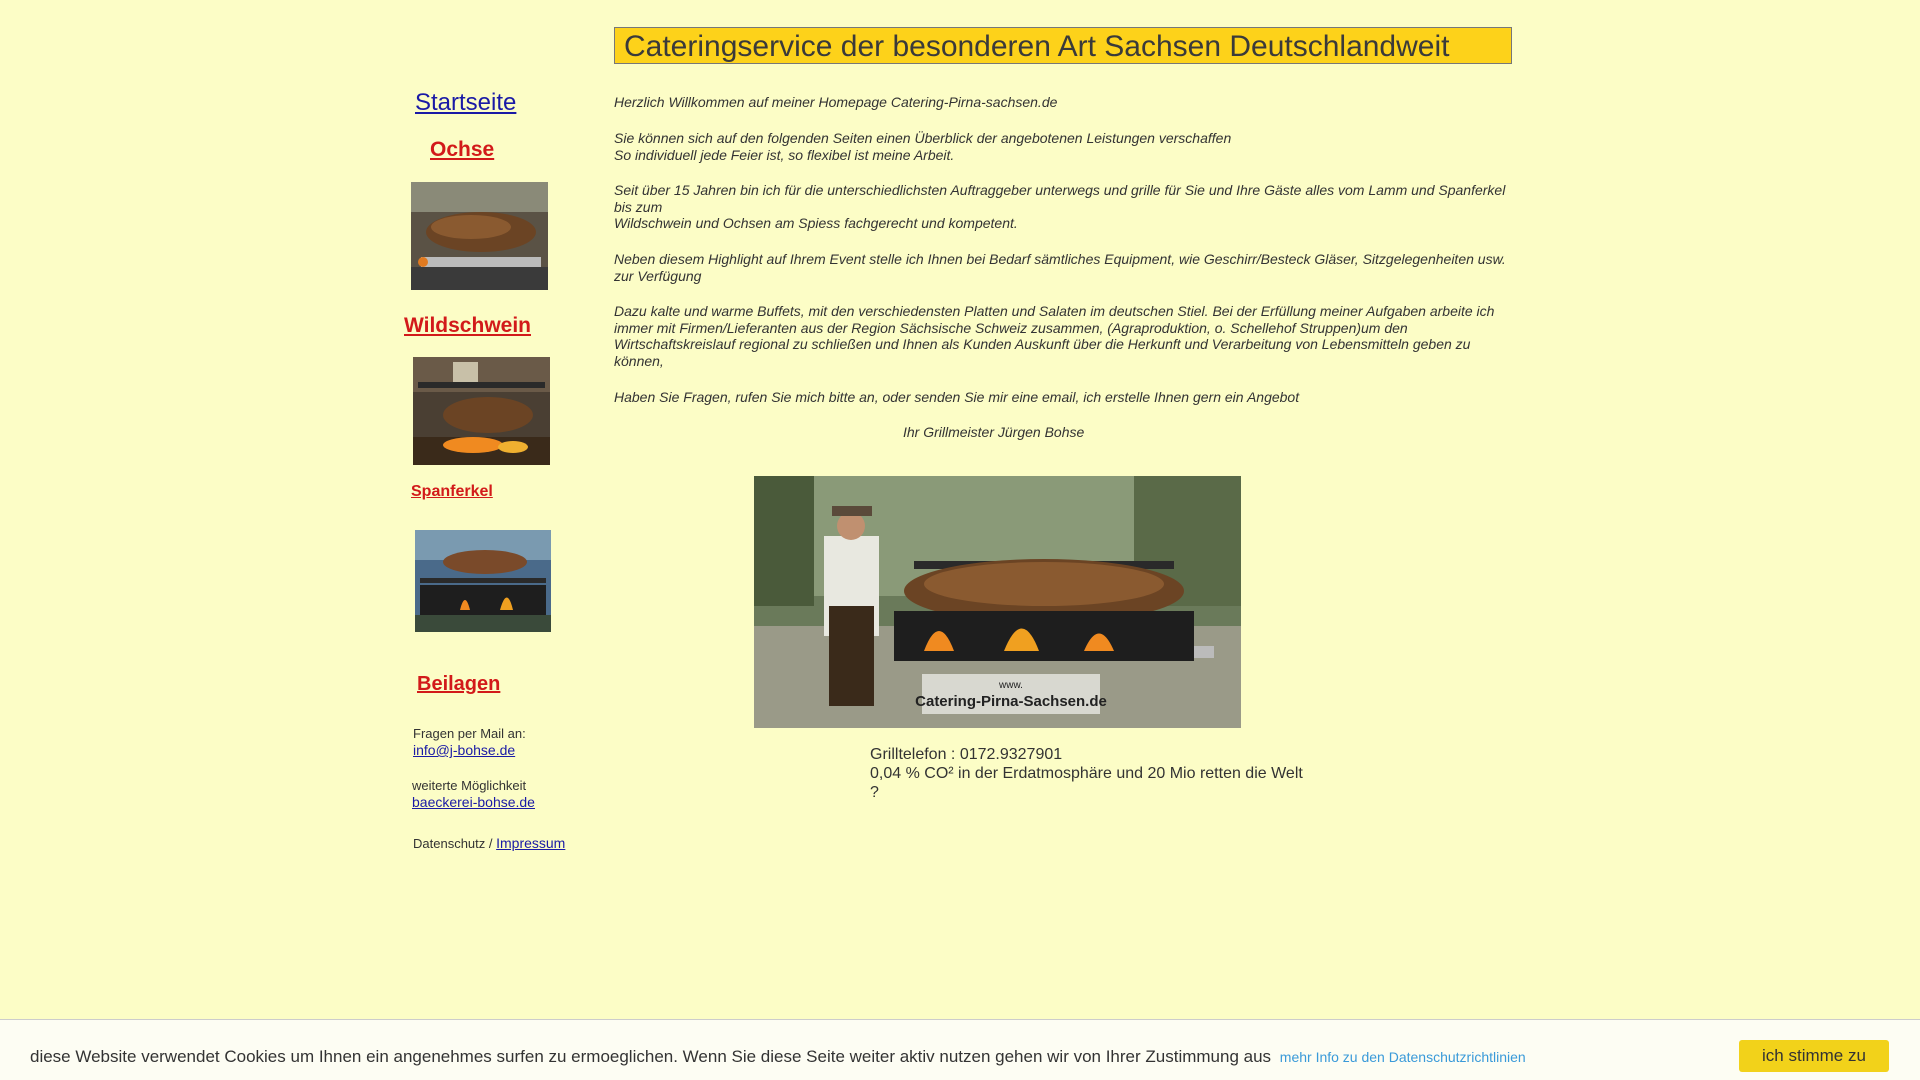 The image size is (1920, 1080). Describe the element at coordinates (469, 785) in the screenshot. I see `more-label: weiterte Möglichkeit` at that location.